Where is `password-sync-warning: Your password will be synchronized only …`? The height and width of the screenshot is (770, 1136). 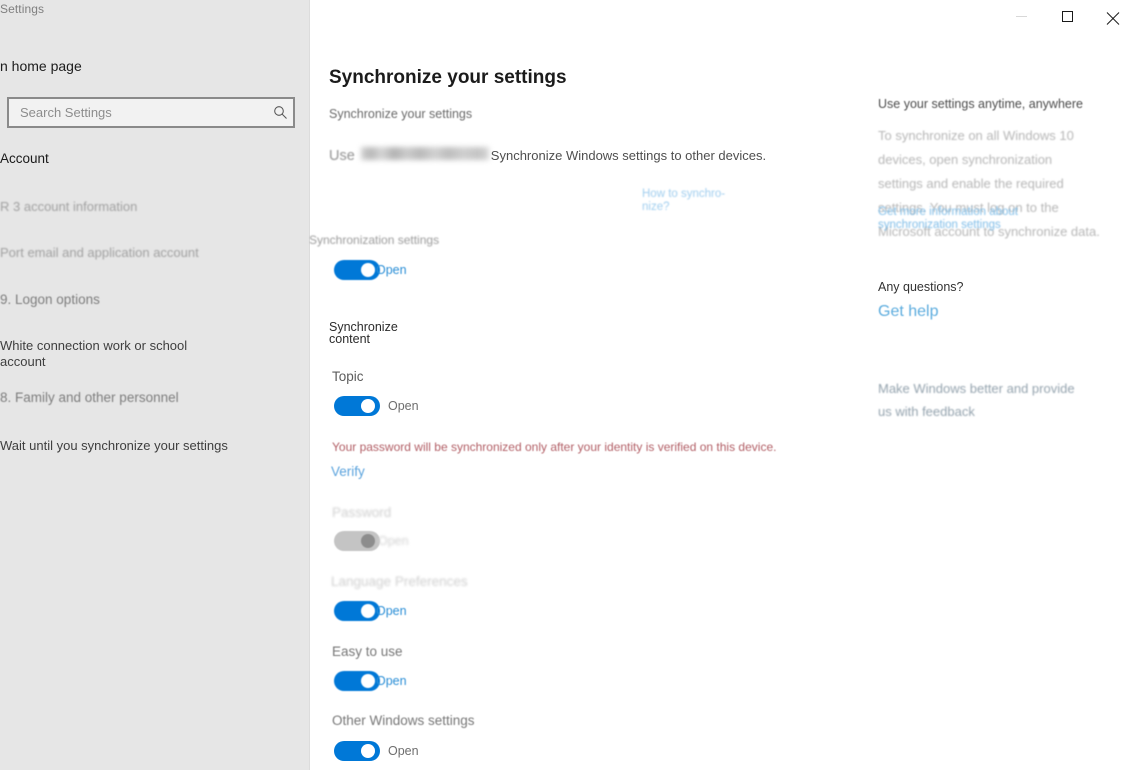 password-sync-warning: Your password will be synchronized only … is located at coordinates (554, 447).